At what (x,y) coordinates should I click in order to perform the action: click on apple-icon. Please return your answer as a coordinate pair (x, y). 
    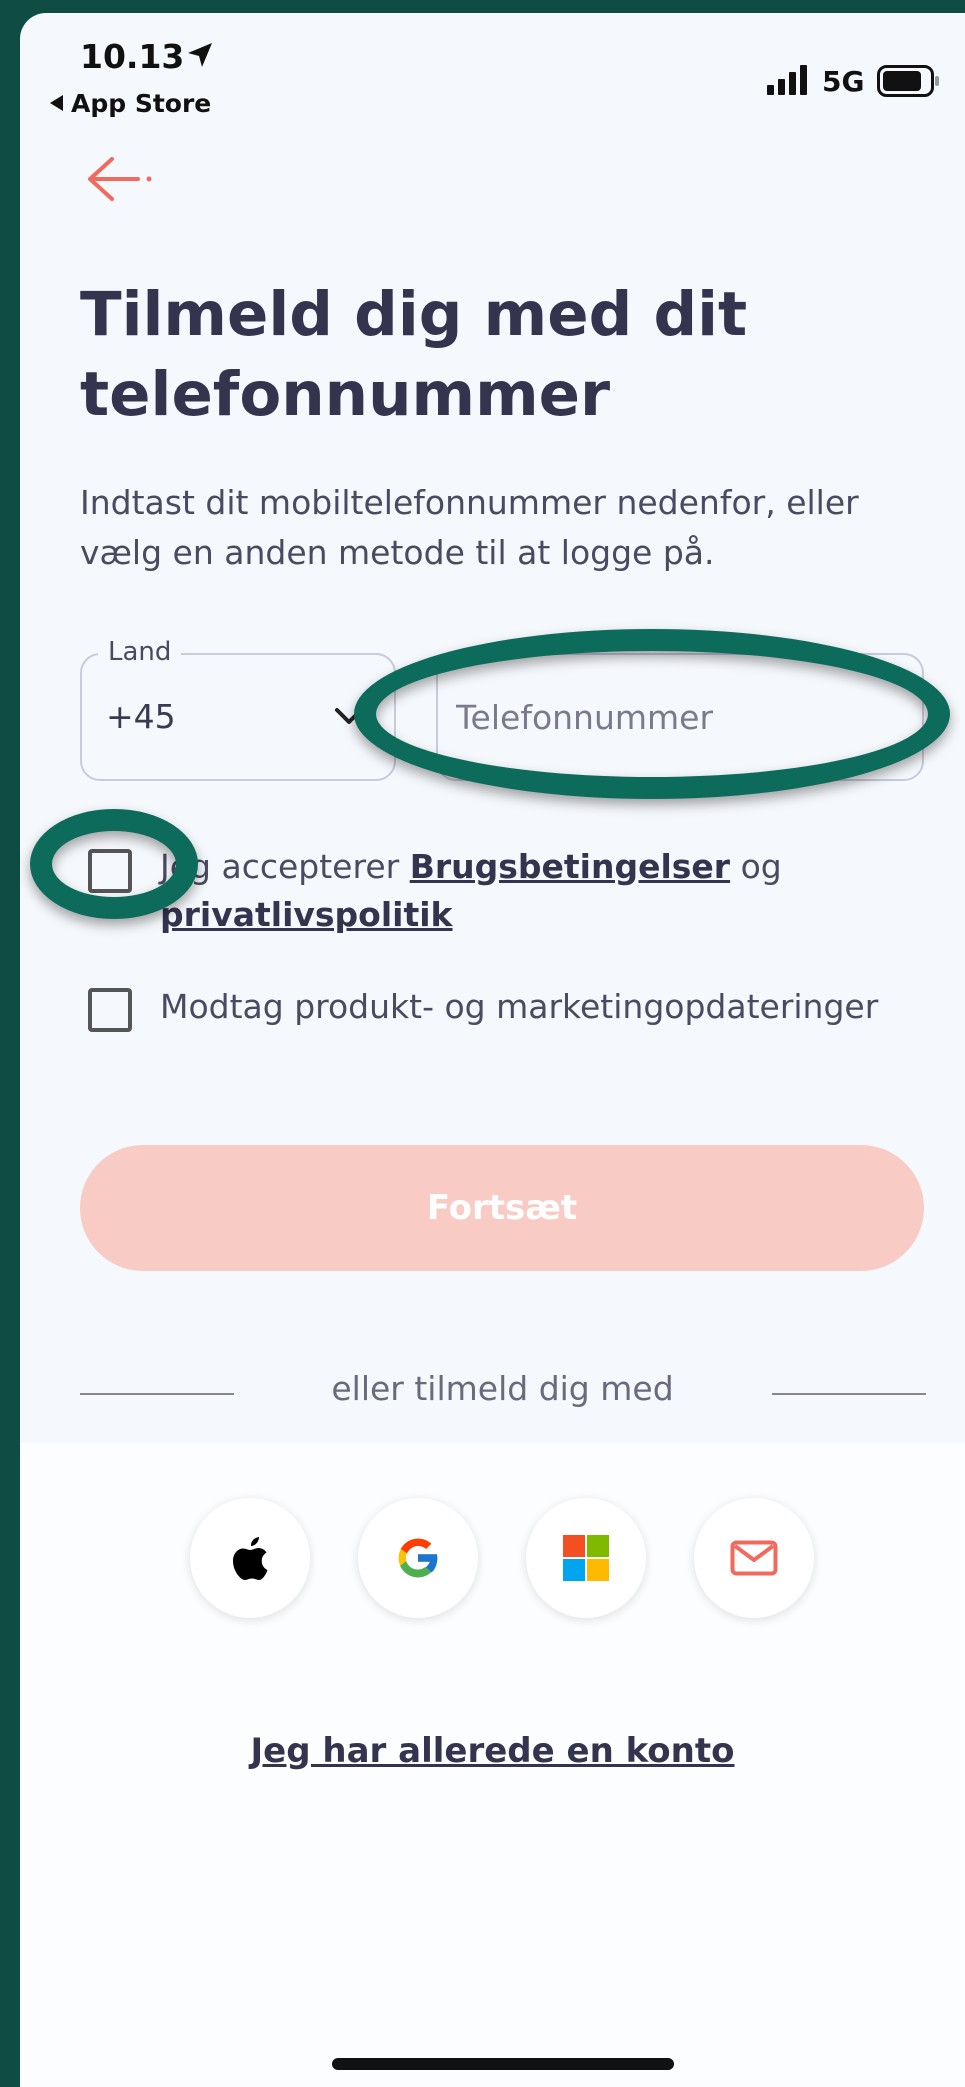
    Looking at the image, I should click on (250, 1558).